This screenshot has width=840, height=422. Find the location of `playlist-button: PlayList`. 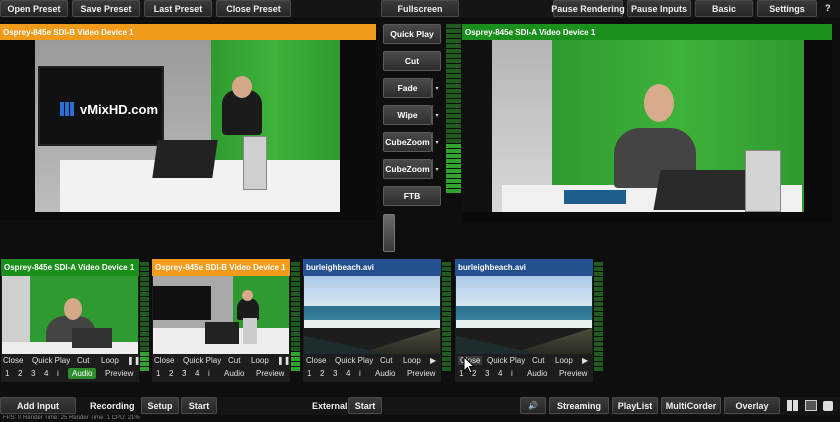

playlist-button: PlayList is located at coordinates (635, 405).